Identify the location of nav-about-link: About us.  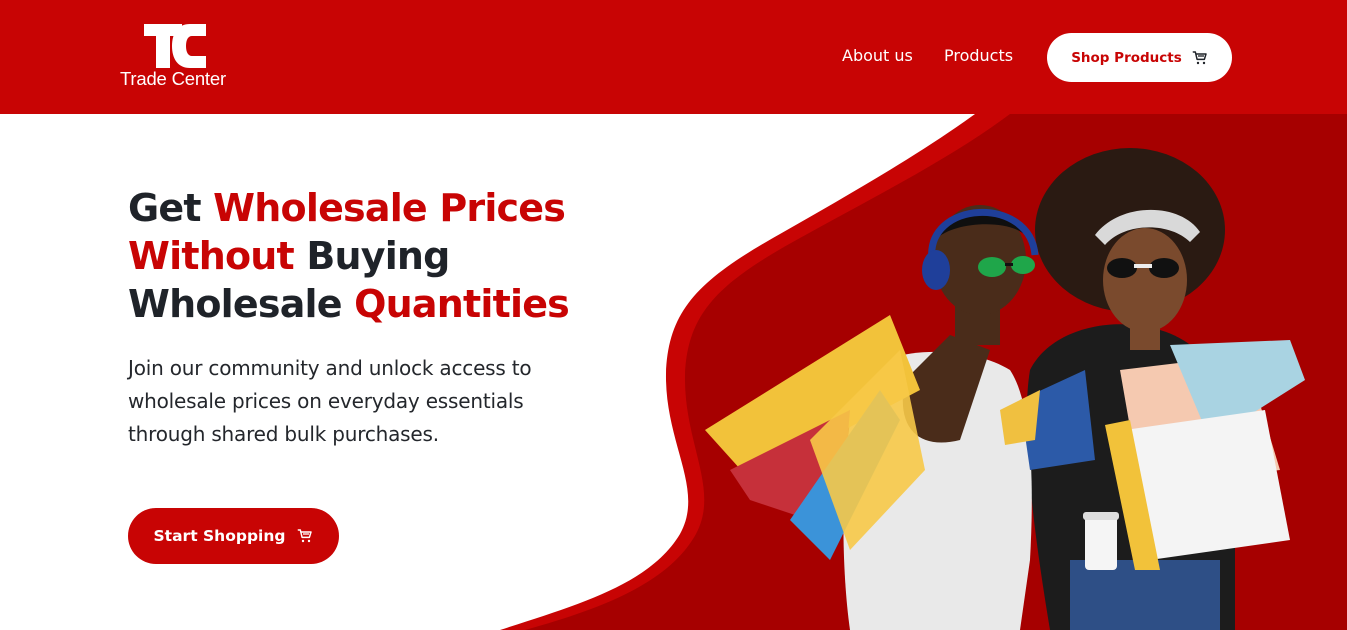
(877, 55).